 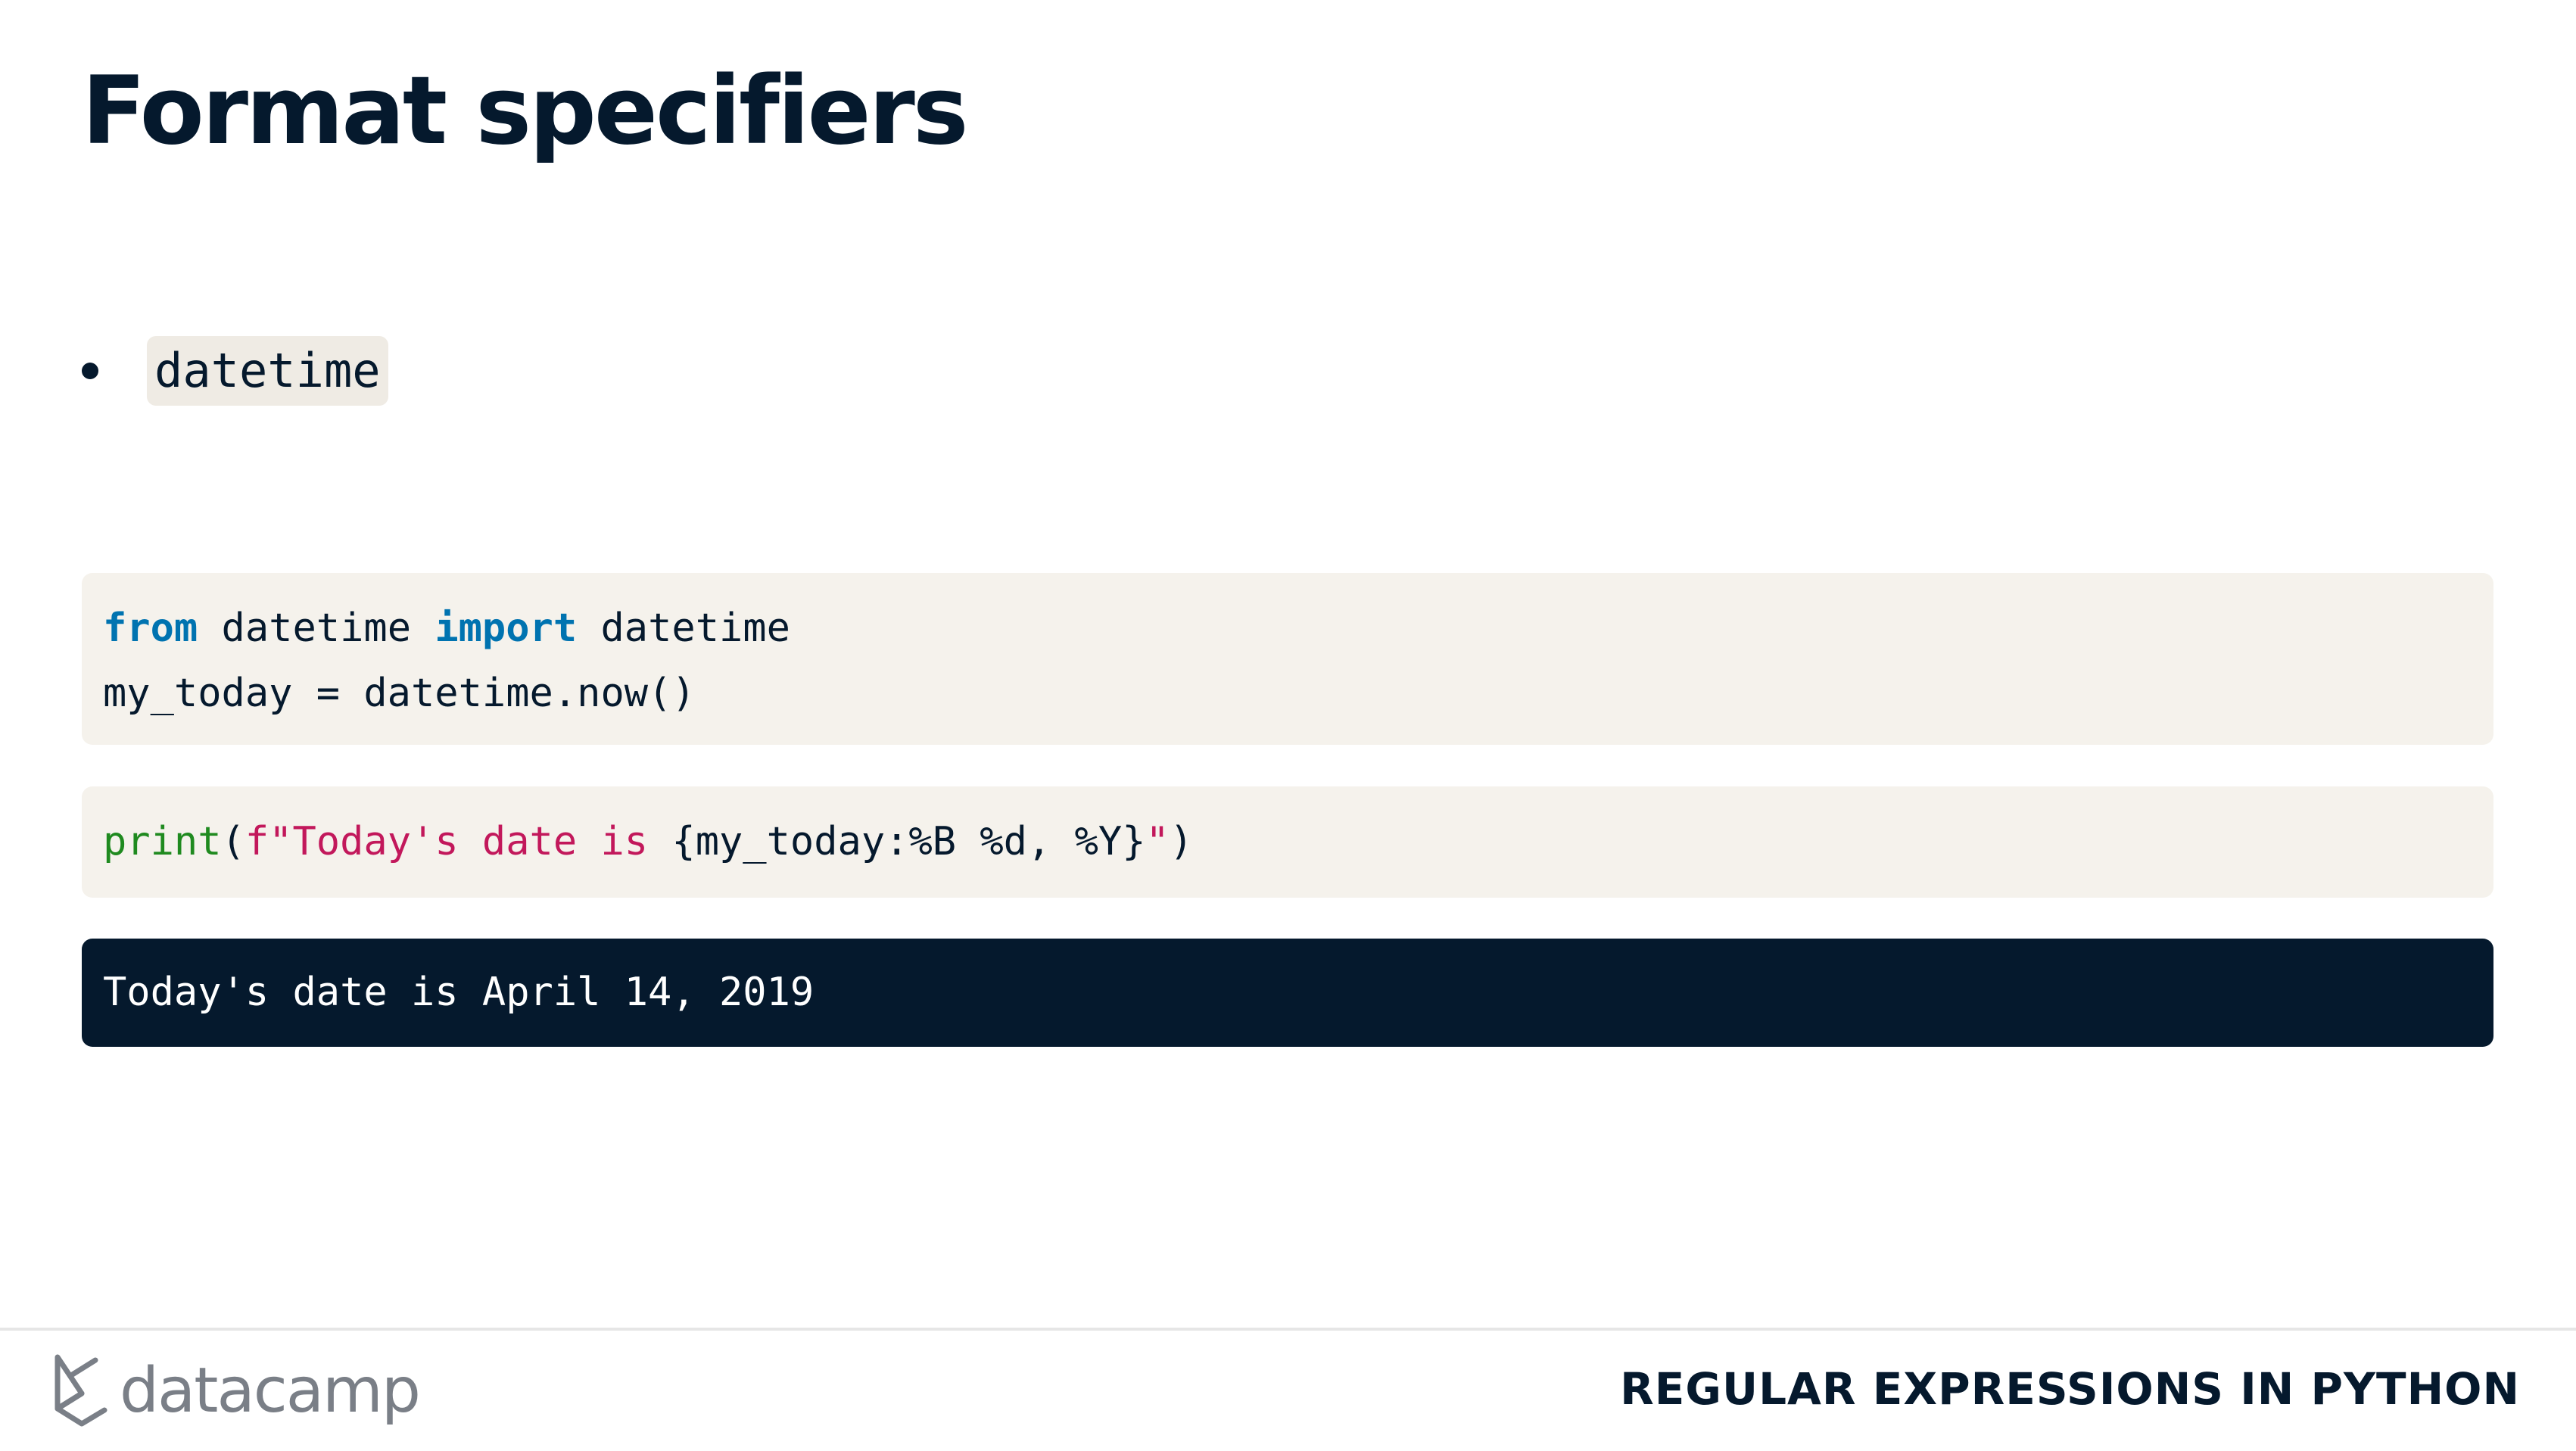 What do you see at coordinates (233, 841) in the screenshot?
I see `paren-open: (` at bounding box center [233, 841].